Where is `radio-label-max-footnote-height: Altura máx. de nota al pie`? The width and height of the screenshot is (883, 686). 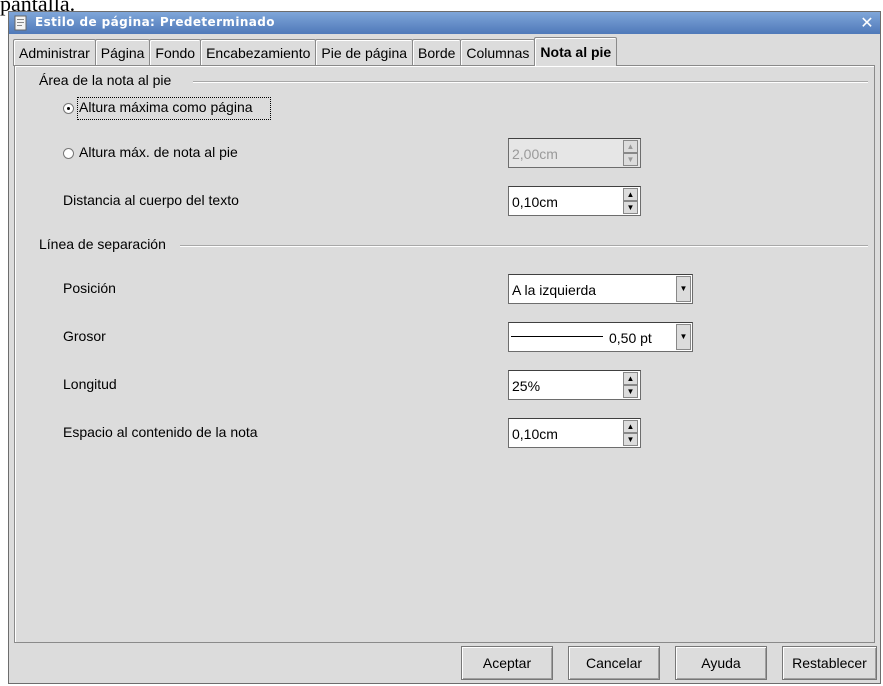
radio-label-max-footnote-height: Altura máx. de nota al pie is located at coordinates (158, 152).